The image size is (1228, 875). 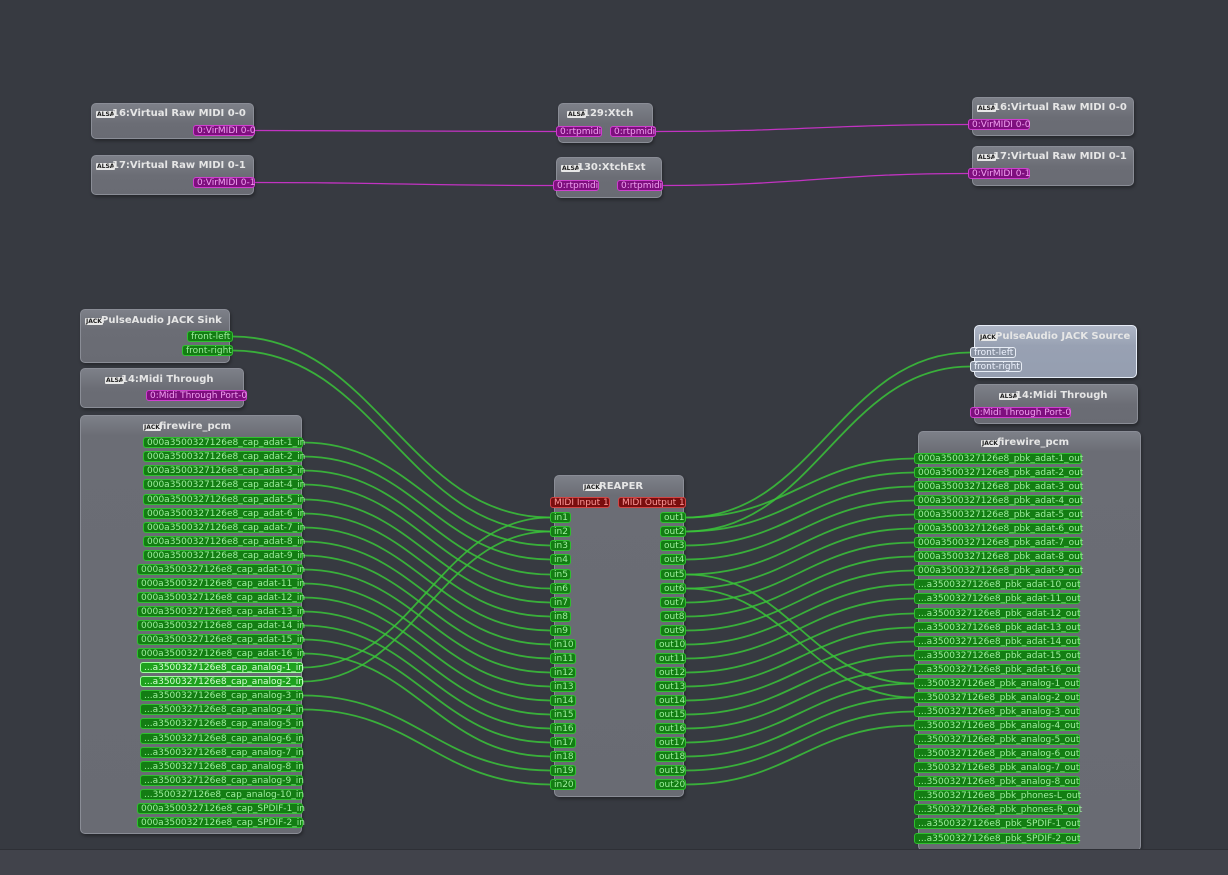 What do you see at coordinates (222, 723) in the screenshot?
I see `output-port: ...a3500327126e8_cap_analog-5_in` at bounding box center [222, 723].